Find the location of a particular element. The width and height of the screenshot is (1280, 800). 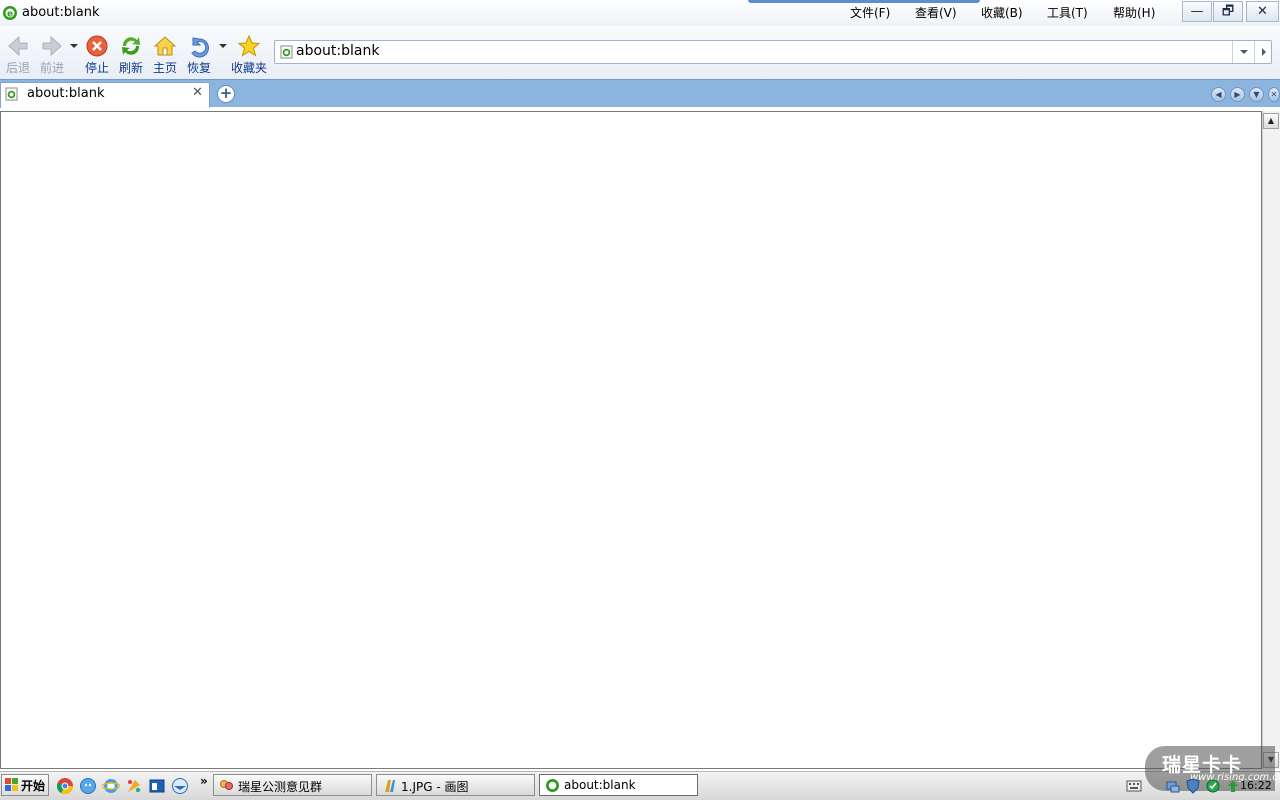

tab-scroll-right-icon: ▶ is located at coordinates (1237, 94).